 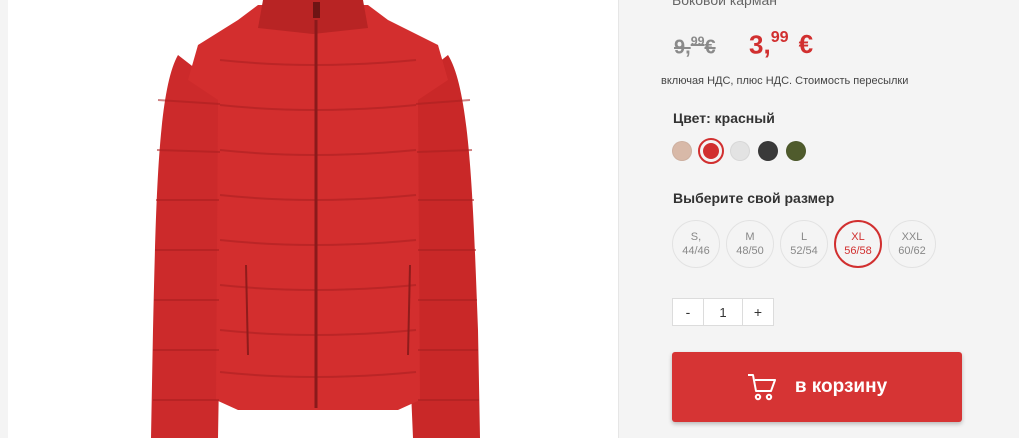 What do you see at coordinates (724, 118) in the screenshot?
I see `color-label: Цвет: красный` at bounding box center [724, 118].